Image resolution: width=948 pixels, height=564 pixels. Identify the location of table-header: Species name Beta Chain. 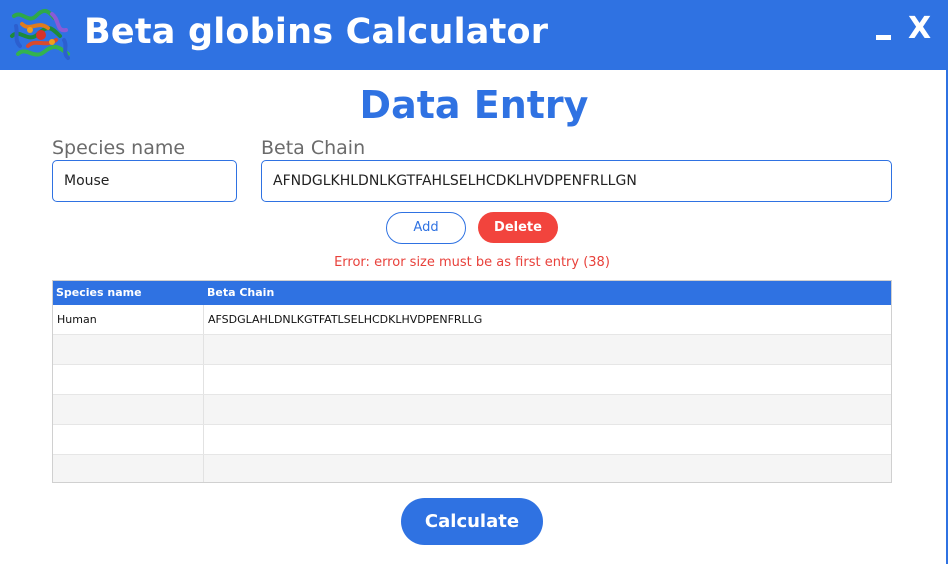
(472, 293).